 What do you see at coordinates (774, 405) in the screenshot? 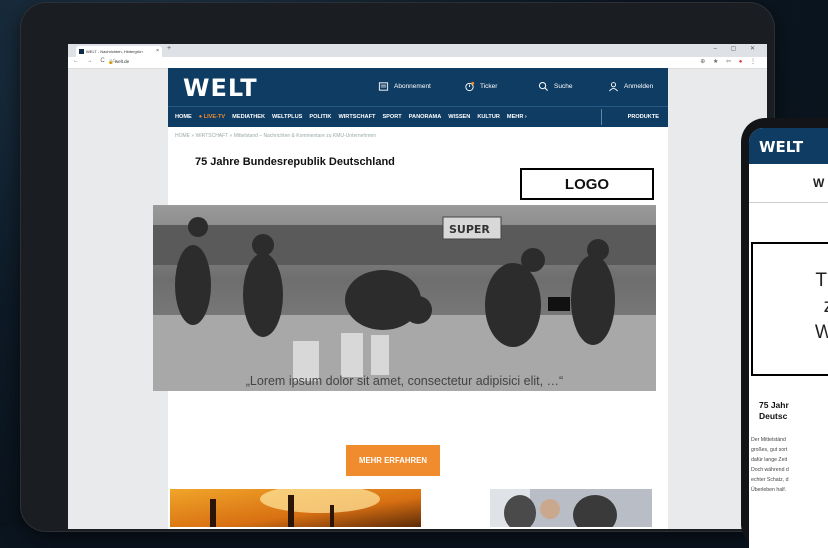
I see `phone-headline-line-1: 75 Jahr` at bounding box center [774, 405].